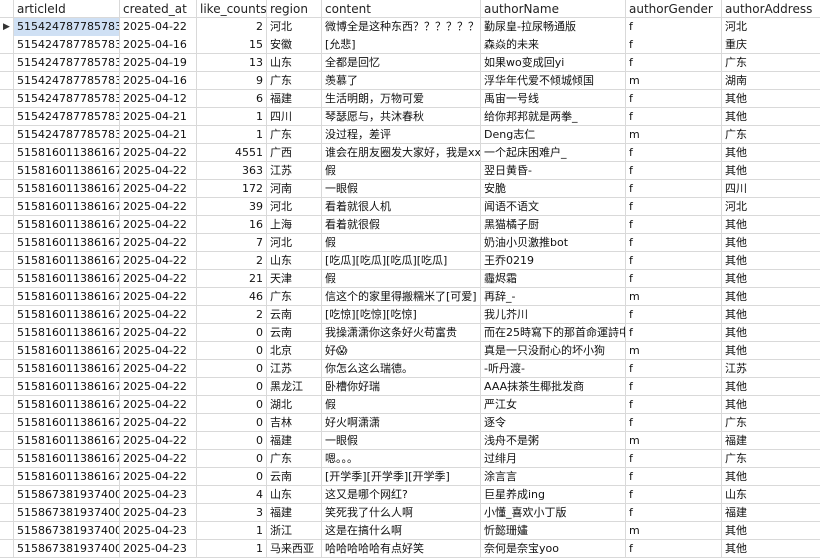 The width and height of the screenshot is (820, 558). Describe the element at coordinates (294, 387) in the screenshot. I see `cell-region: 黑龙江` at that location.